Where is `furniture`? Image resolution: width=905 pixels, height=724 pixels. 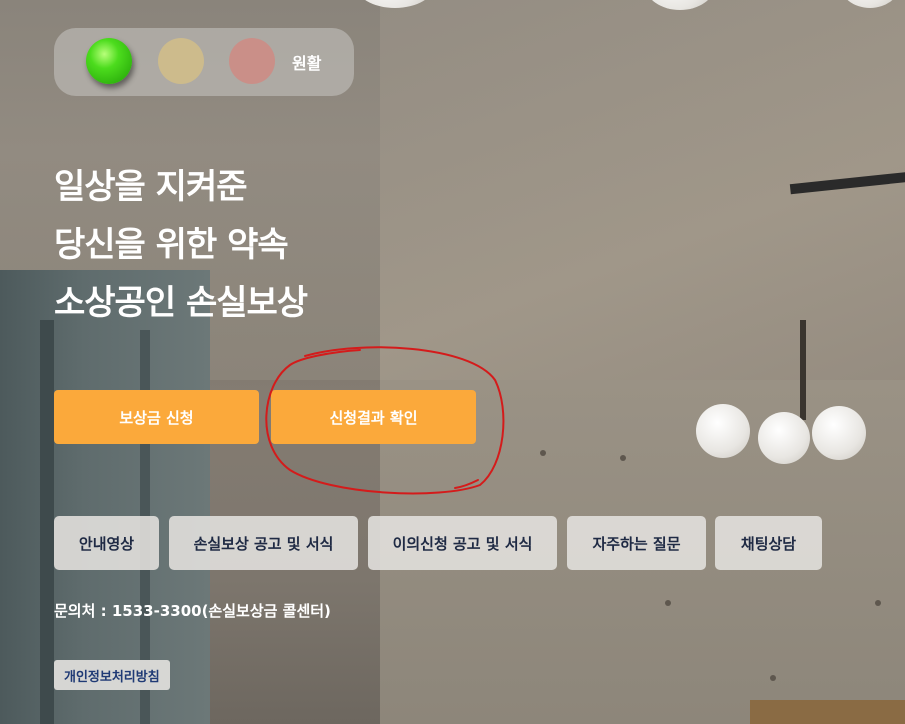
furniture is located at coordinates (827, 712).